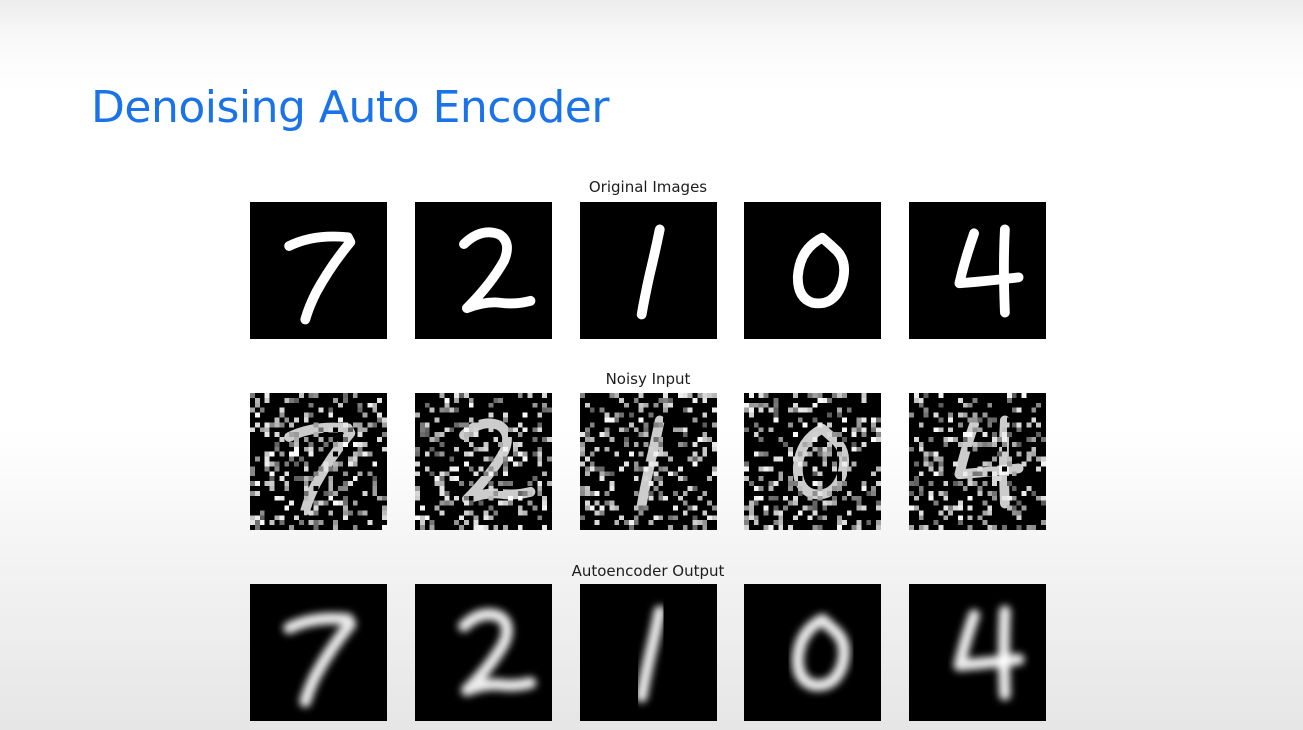  Describe the element at coordinates (648, 571) in the screenshot. I see `row-label-output: Autoencoder Output` at that location.